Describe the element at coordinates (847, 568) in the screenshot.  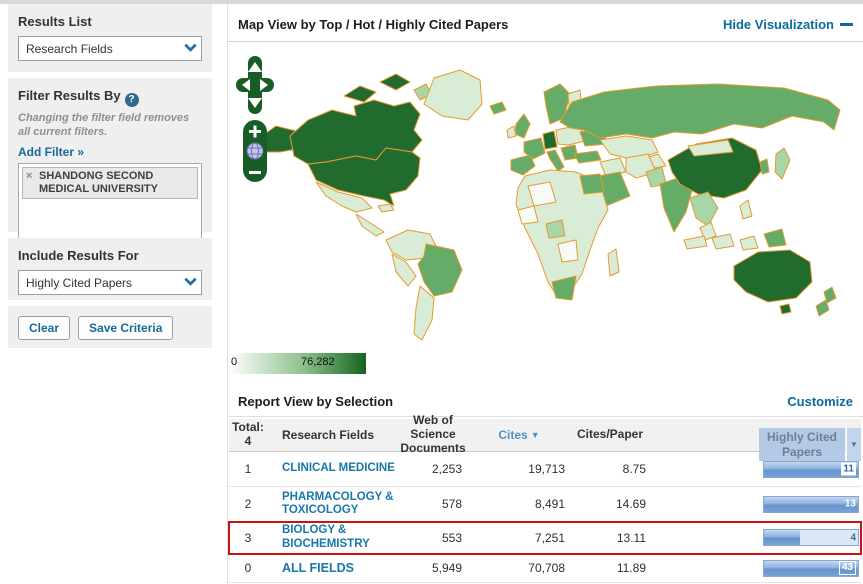
I see `highly-cited-value: 43` at that location.